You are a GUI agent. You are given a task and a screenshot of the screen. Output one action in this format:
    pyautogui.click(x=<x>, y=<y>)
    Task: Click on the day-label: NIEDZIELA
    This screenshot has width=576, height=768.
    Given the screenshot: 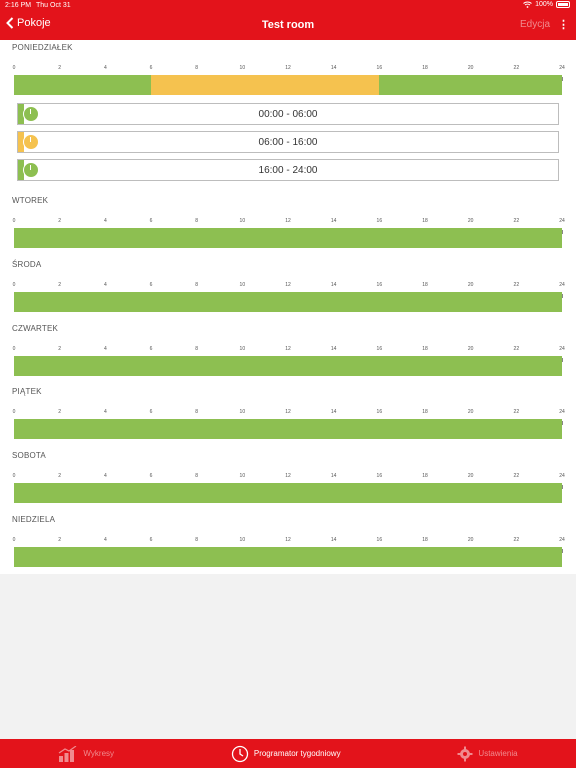 What is the action you would take?
    pyautogui.click(x=34, y=519)
    